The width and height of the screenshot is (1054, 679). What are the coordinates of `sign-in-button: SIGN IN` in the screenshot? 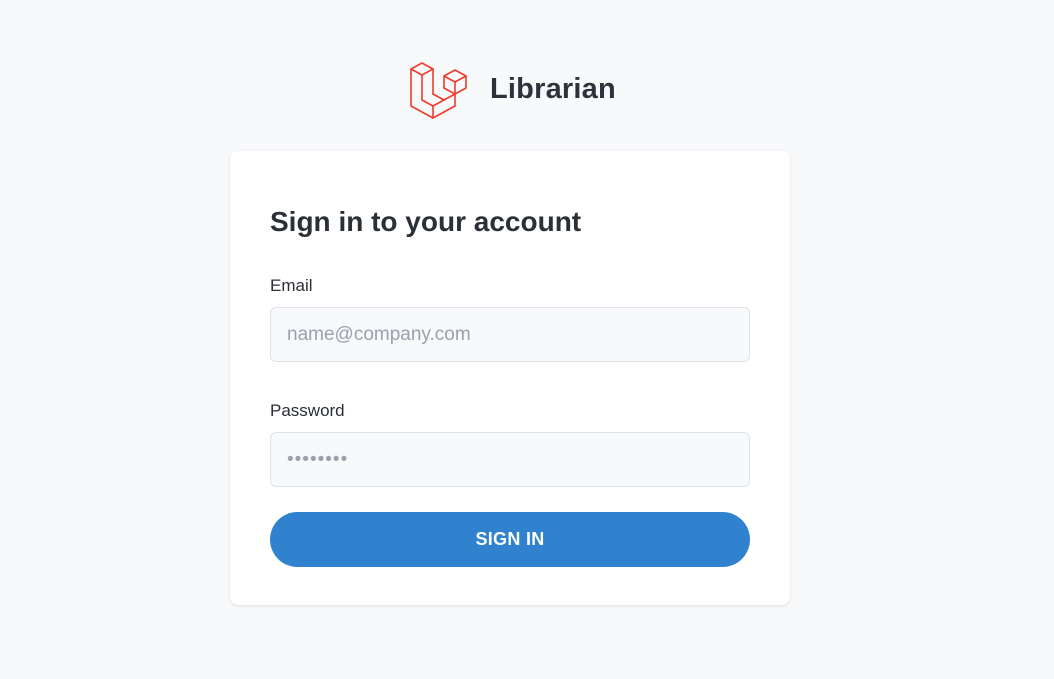 It's located at (510, 539).